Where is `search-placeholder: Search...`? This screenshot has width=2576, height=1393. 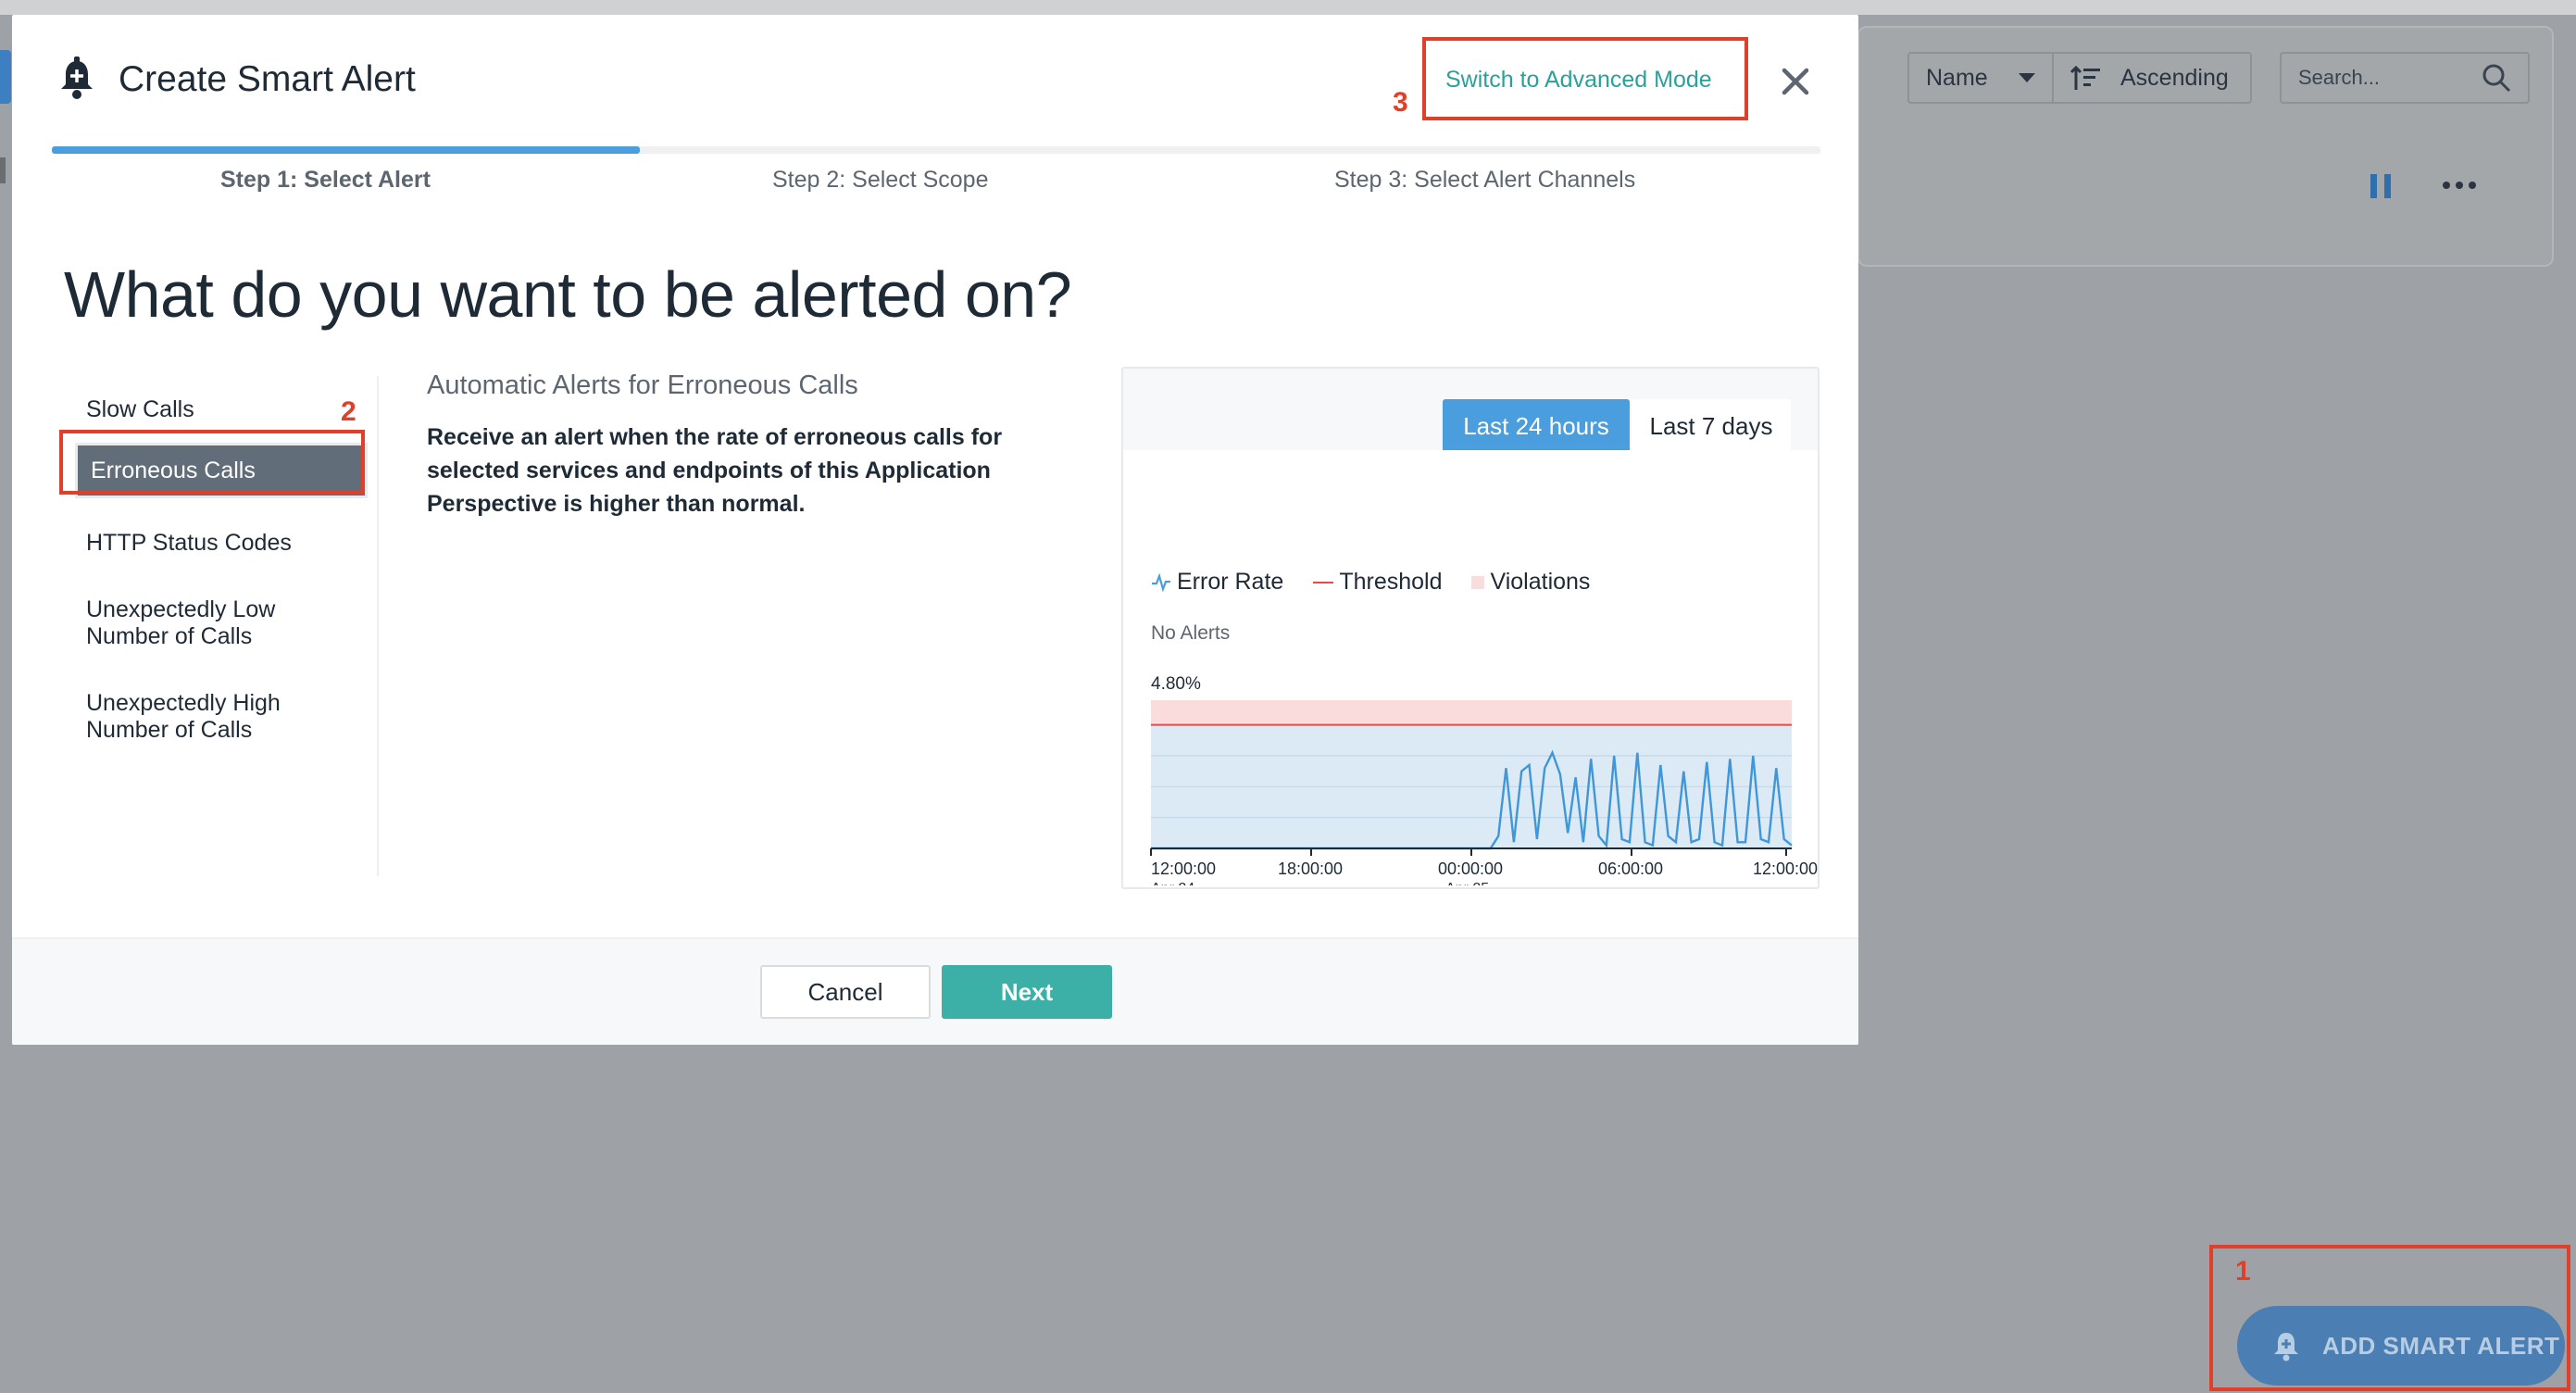
search-placeholder: Search... is located at coordinates (2340, 77).